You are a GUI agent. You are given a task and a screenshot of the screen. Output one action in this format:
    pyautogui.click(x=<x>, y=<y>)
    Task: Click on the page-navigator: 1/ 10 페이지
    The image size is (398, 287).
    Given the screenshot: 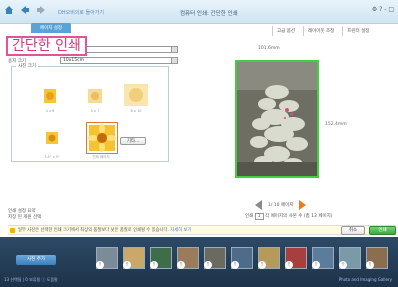 What is the action you would take?
    pyautogui.click(x=281, y=205)
    